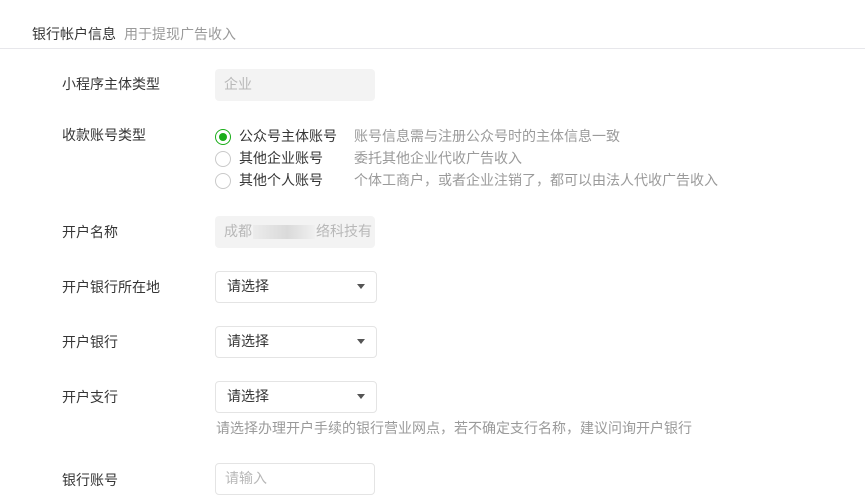  Describe the element at coordinates (344, 232) in the screenshot. I see `account-name-suffix: 络科技有` at that location.